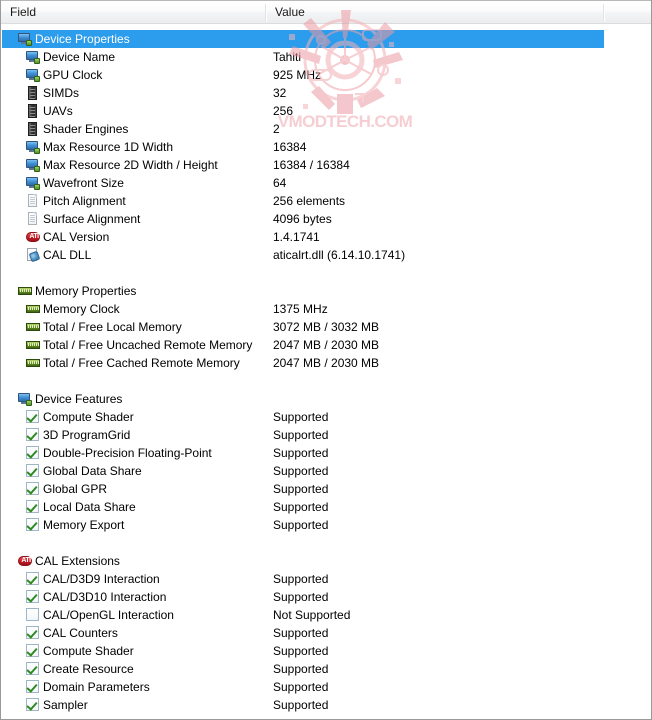 The height and width of the screenshot is (720, 652). What do you see at coordinates (326, 399) in the screenshot?
I see `property-group-row: Device Features` at bounding box center [326, 399].